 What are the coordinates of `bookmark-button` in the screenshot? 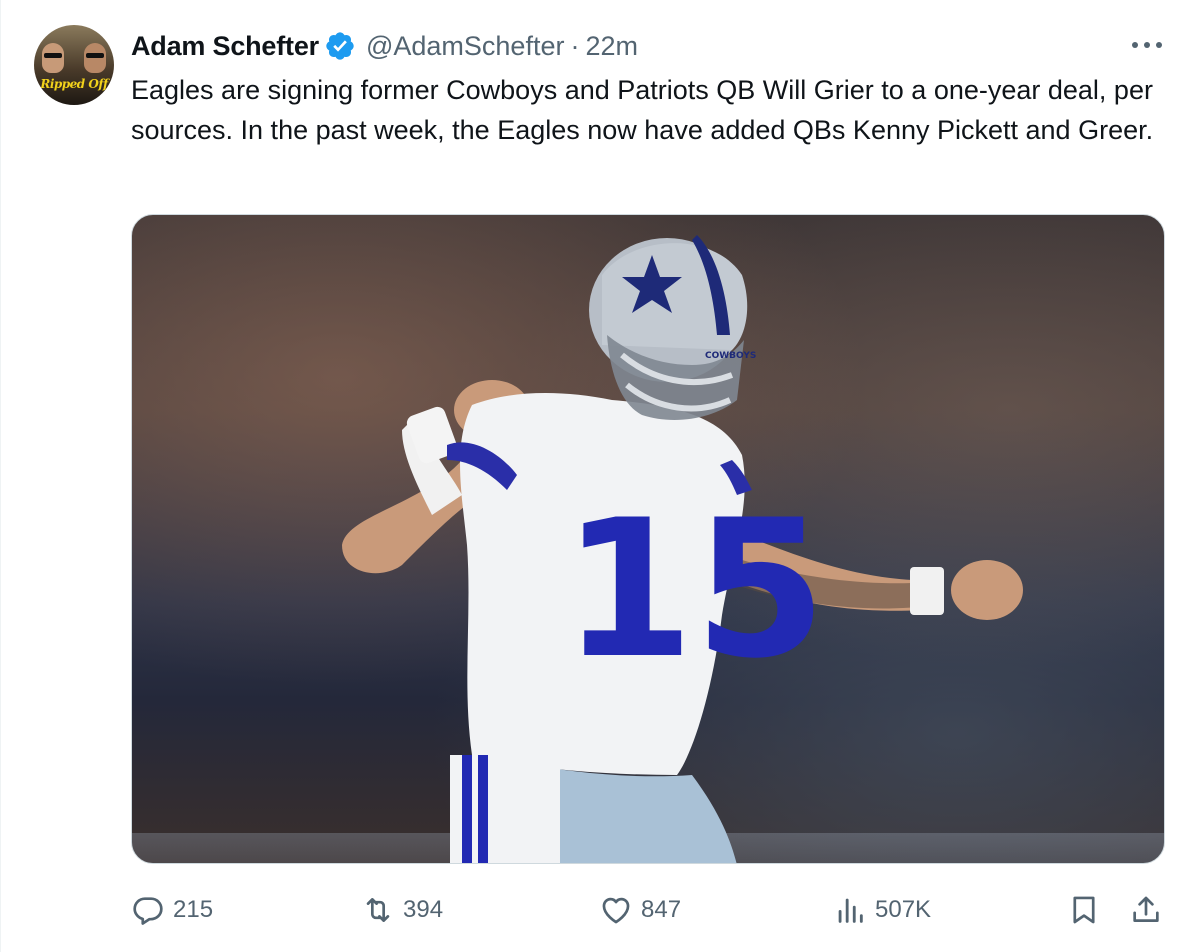 It's located at (1084, 910).